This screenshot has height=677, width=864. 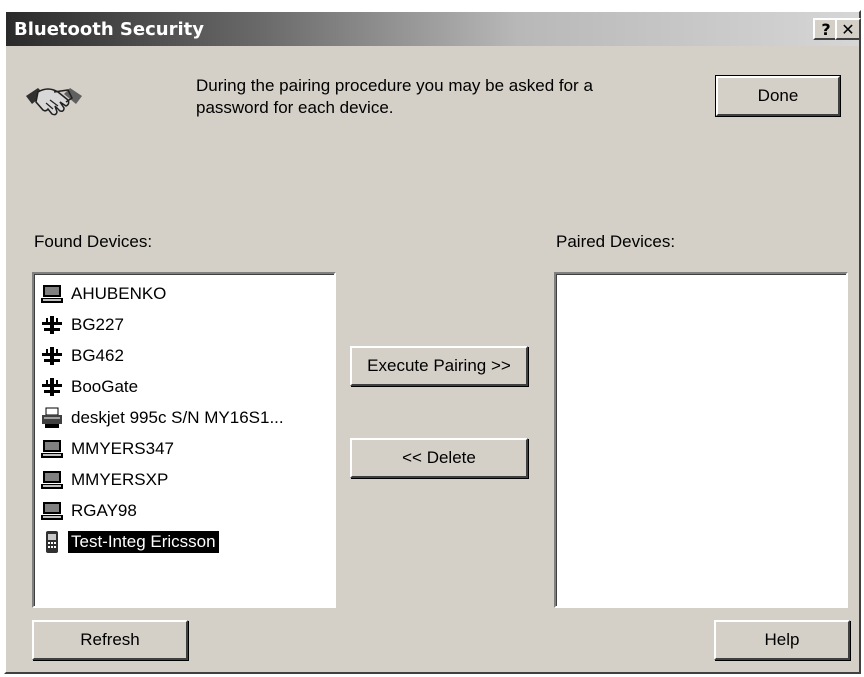 I want to click on device-name: BG227, so click(x=97, y=324).